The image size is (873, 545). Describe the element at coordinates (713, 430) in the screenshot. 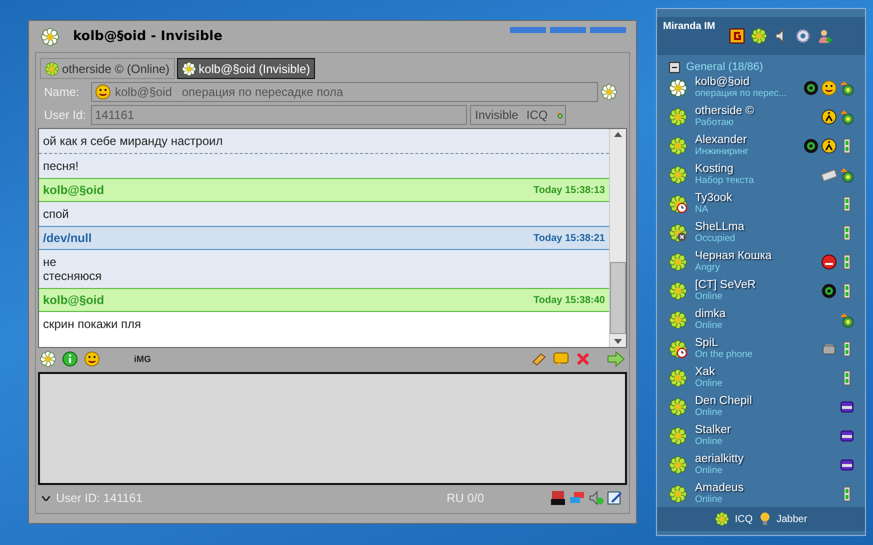

I see `contact-name: Stalker` at that location.